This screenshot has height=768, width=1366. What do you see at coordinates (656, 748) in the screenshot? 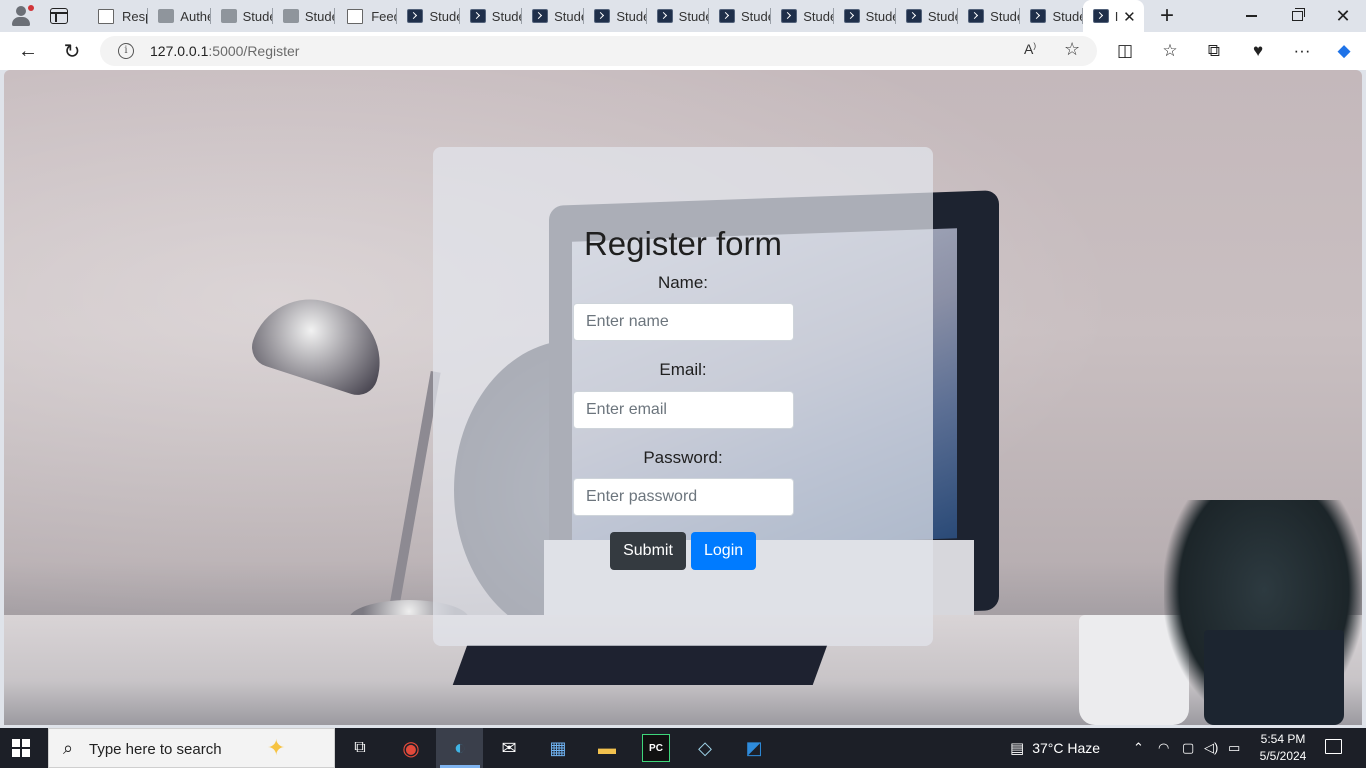
I see `pycharm-icon: PC` at bounding box center [656, 748].